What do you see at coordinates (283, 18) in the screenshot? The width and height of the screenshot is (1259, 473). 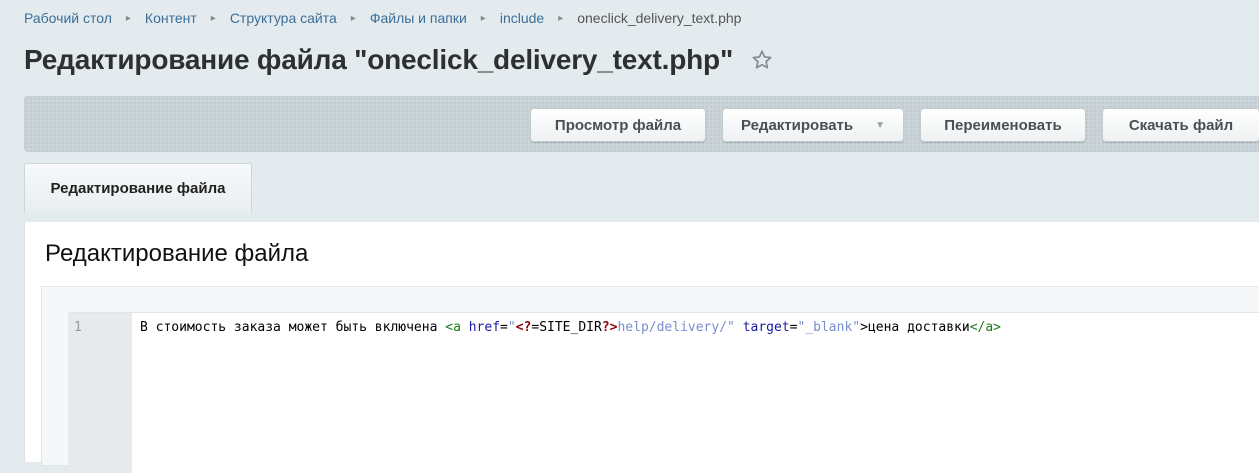 I see `breadcrumb-item-site-structure: Структура сайта` at bounding box center [283, 18].